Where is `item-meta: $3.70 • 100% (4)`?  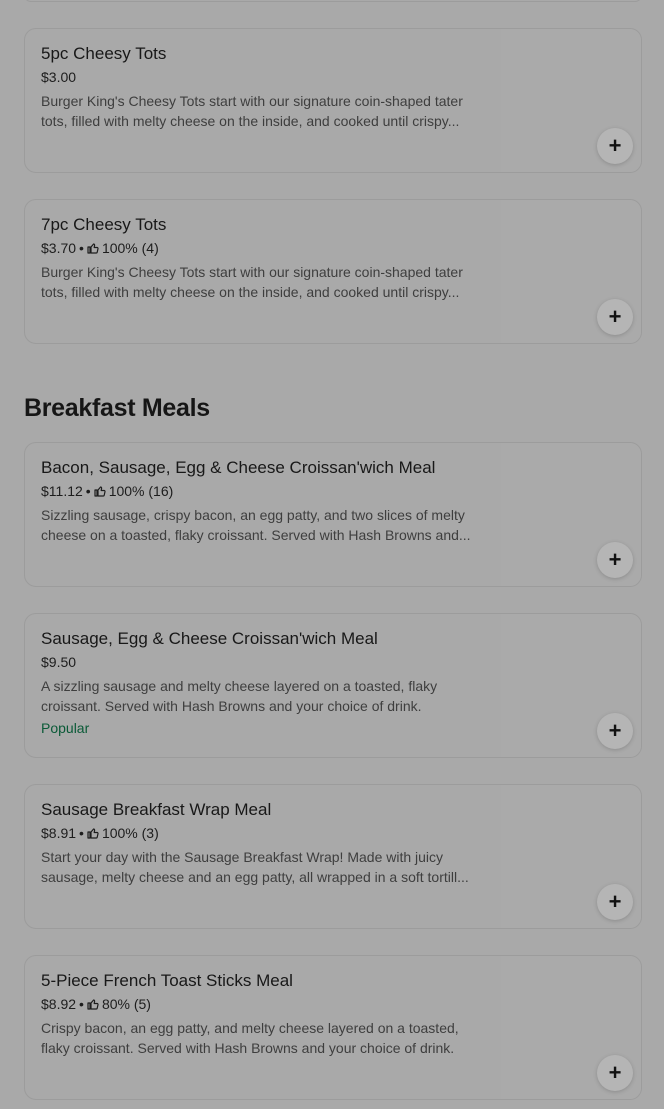 item-meta: $3.70 • 100% (4) is located at coordinates (261, 248).